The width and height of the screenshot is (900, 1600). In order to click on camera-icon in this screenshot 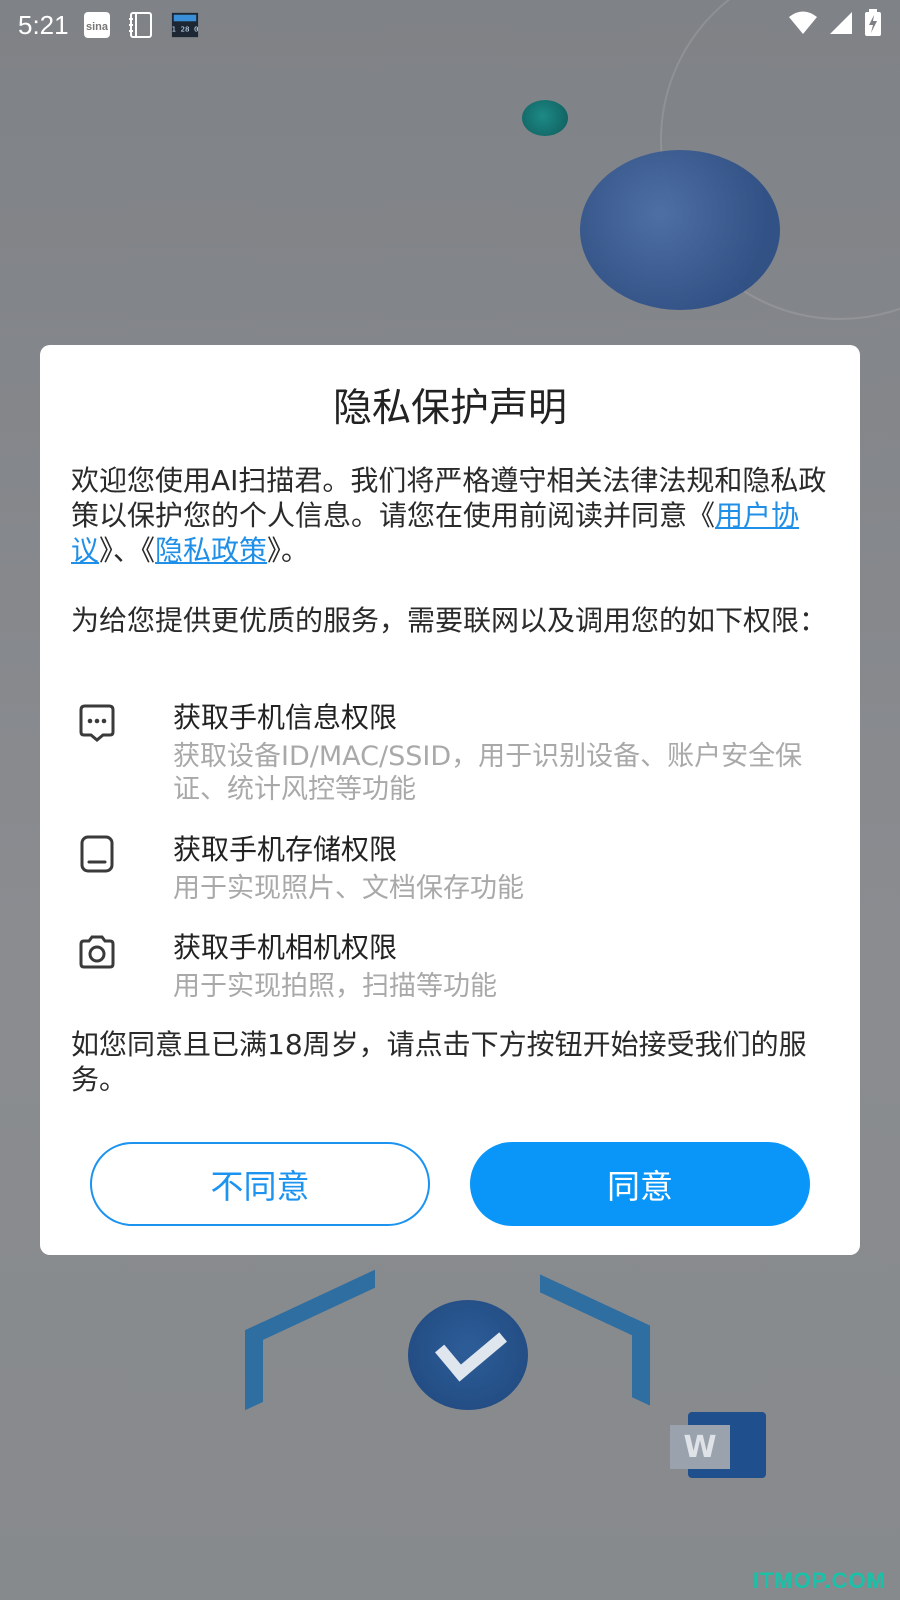, I will do `click(97, 952)`.